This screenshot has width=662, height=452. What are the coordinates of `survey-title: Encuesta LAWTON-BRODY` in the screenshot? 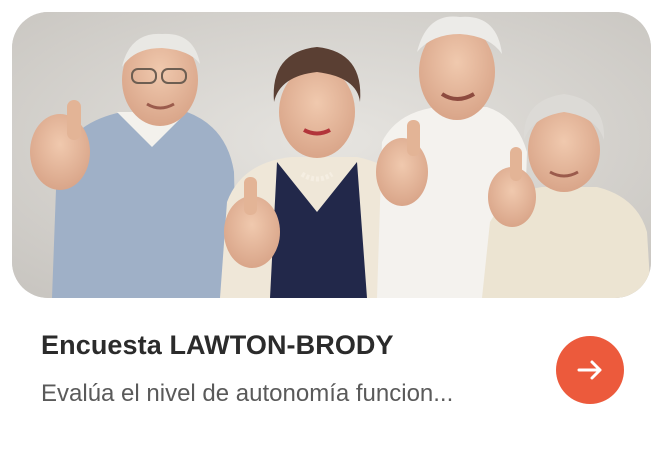 It's located at (217, 345).